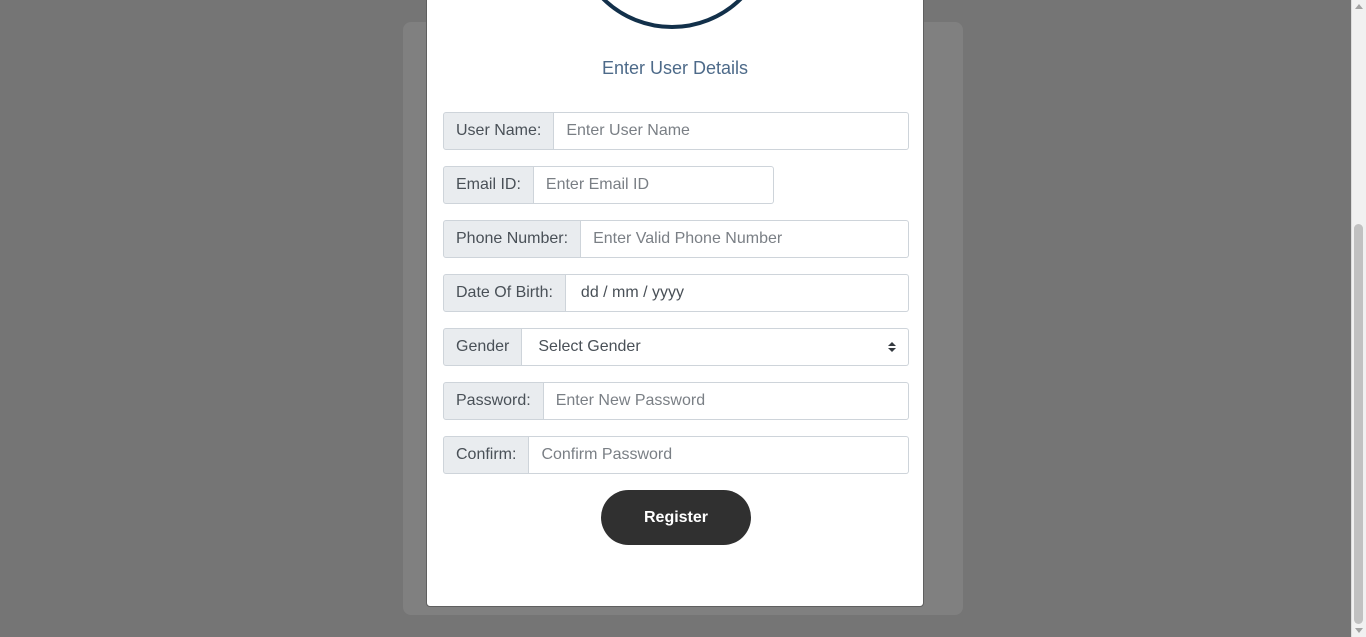  Describe the element at coordinates (488, 185) in the screenshot. I see `email-label: Email ID:` at that location.